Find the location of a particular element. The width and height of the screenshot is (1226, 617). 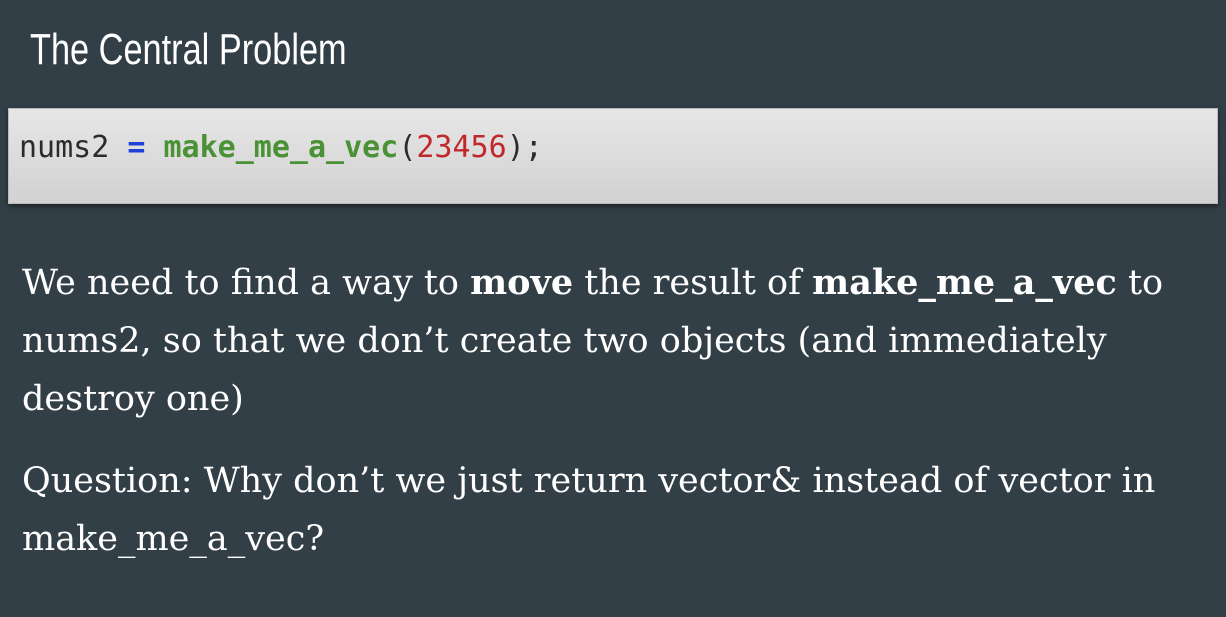

code-line: nums2 = make_me_a_vec(23456); is located at coordinates (281, 148).